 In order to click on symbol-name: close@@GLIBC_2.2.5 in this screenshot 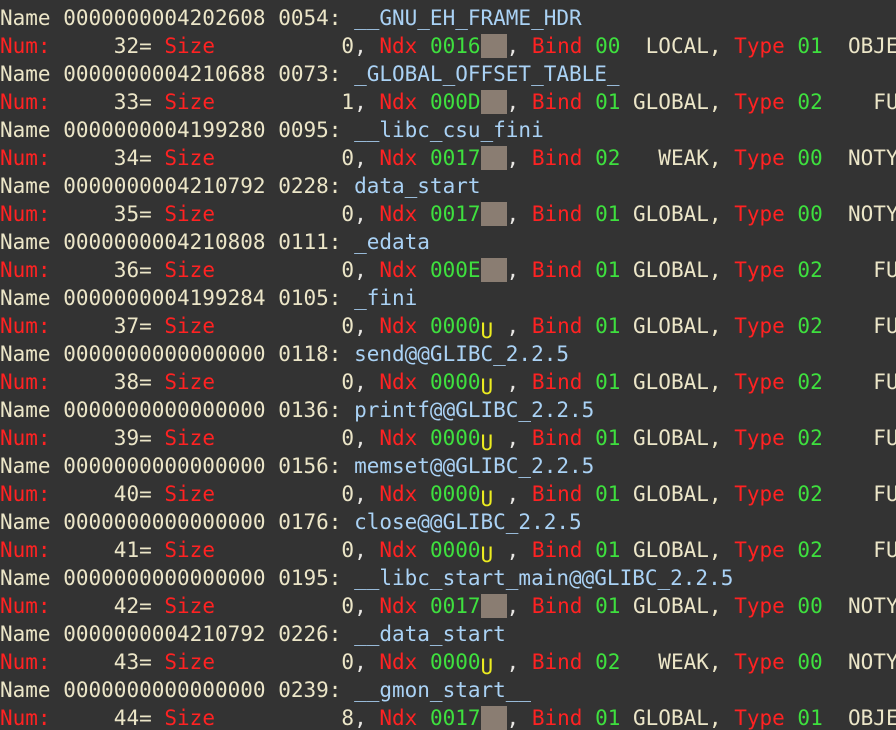, I will do `click(468, 522)`.